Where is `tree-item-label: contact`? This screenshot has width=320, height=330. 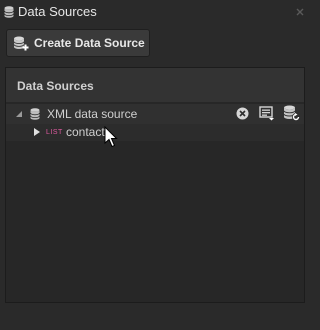 tree-item-label: contact is located at coordinates (85, 132).